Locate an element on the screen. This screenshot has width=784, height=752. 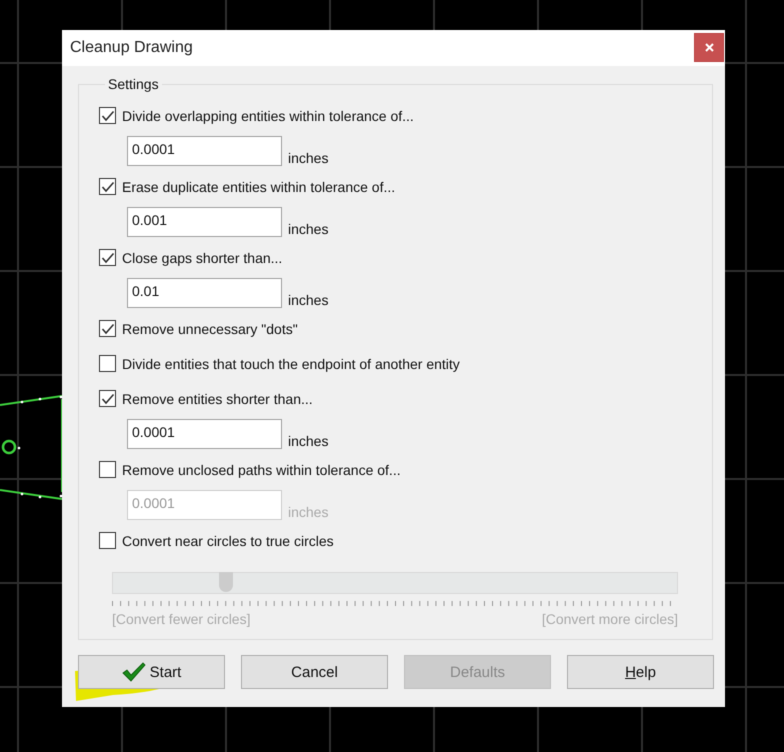
option-label: Divide entities that touch the endpoint of another entity is located at coordinates (291, 364).